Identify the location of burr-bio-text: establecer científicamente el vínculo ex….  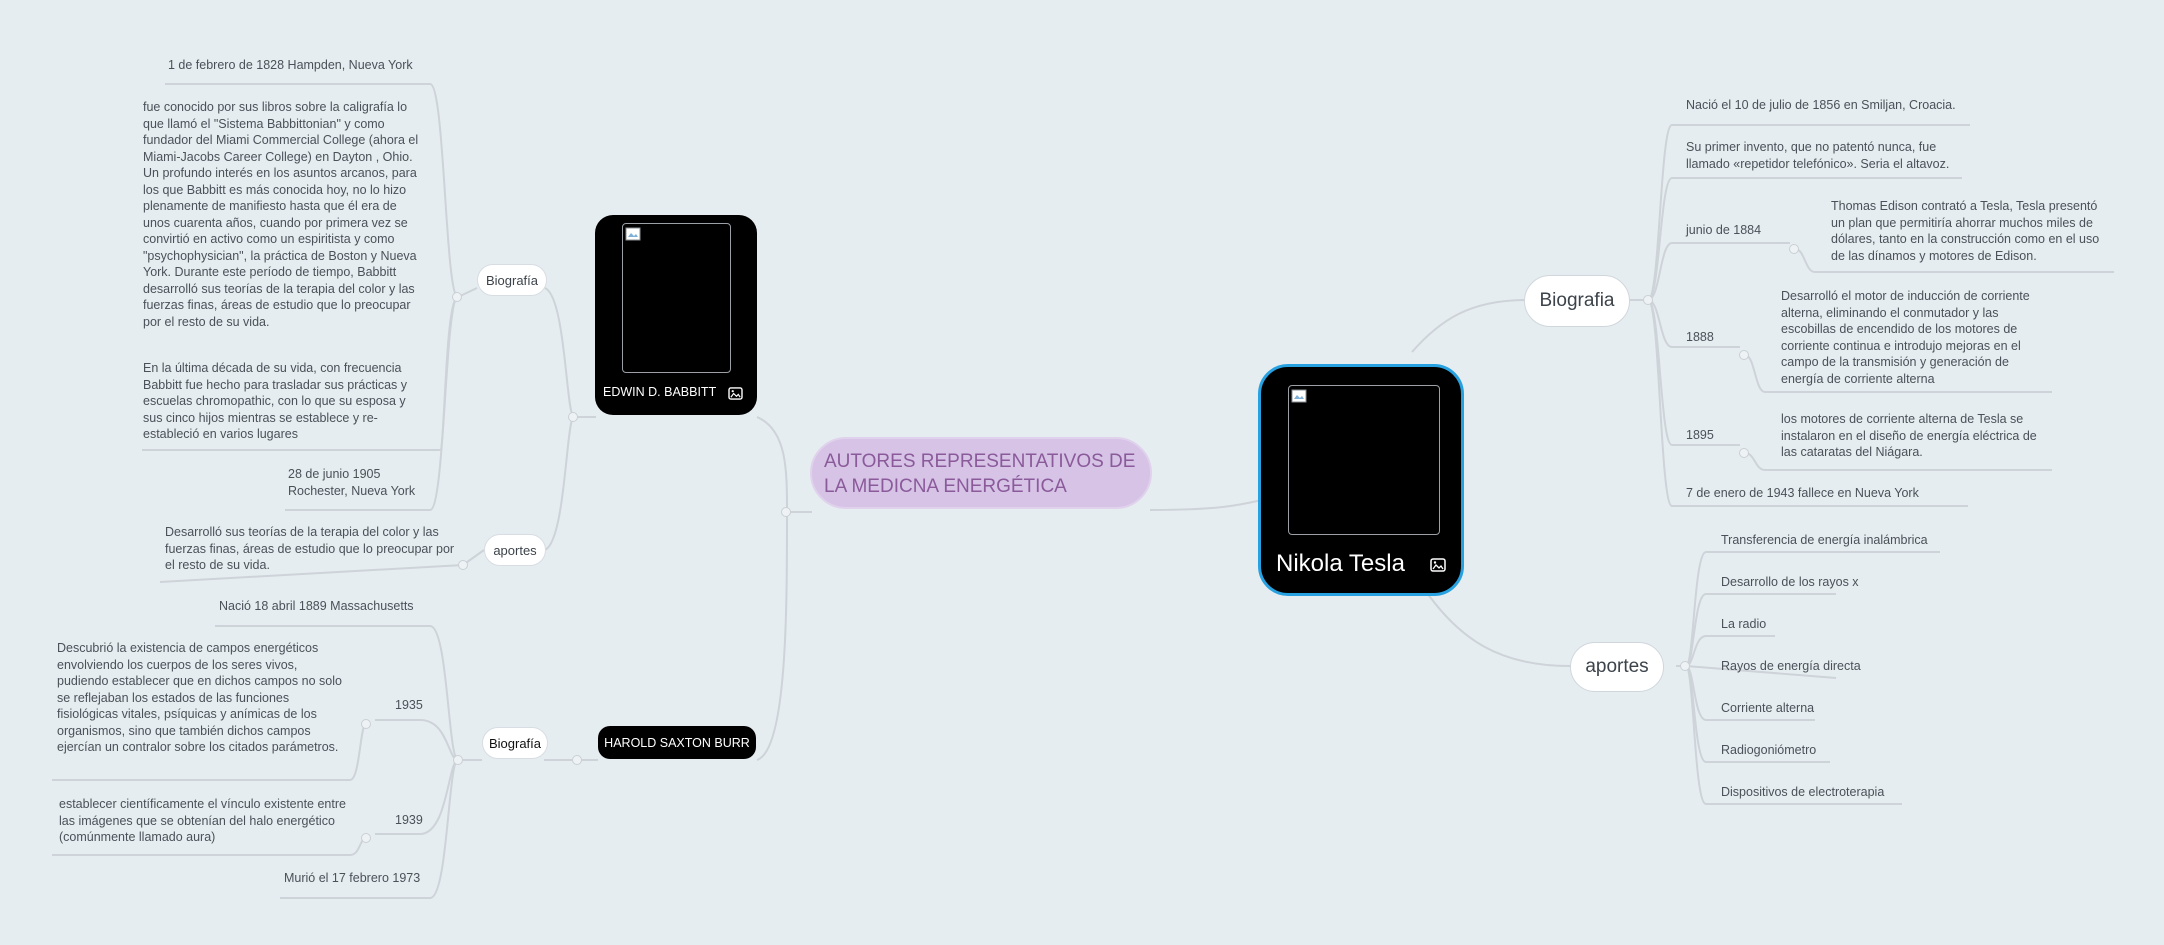
(202, 820).